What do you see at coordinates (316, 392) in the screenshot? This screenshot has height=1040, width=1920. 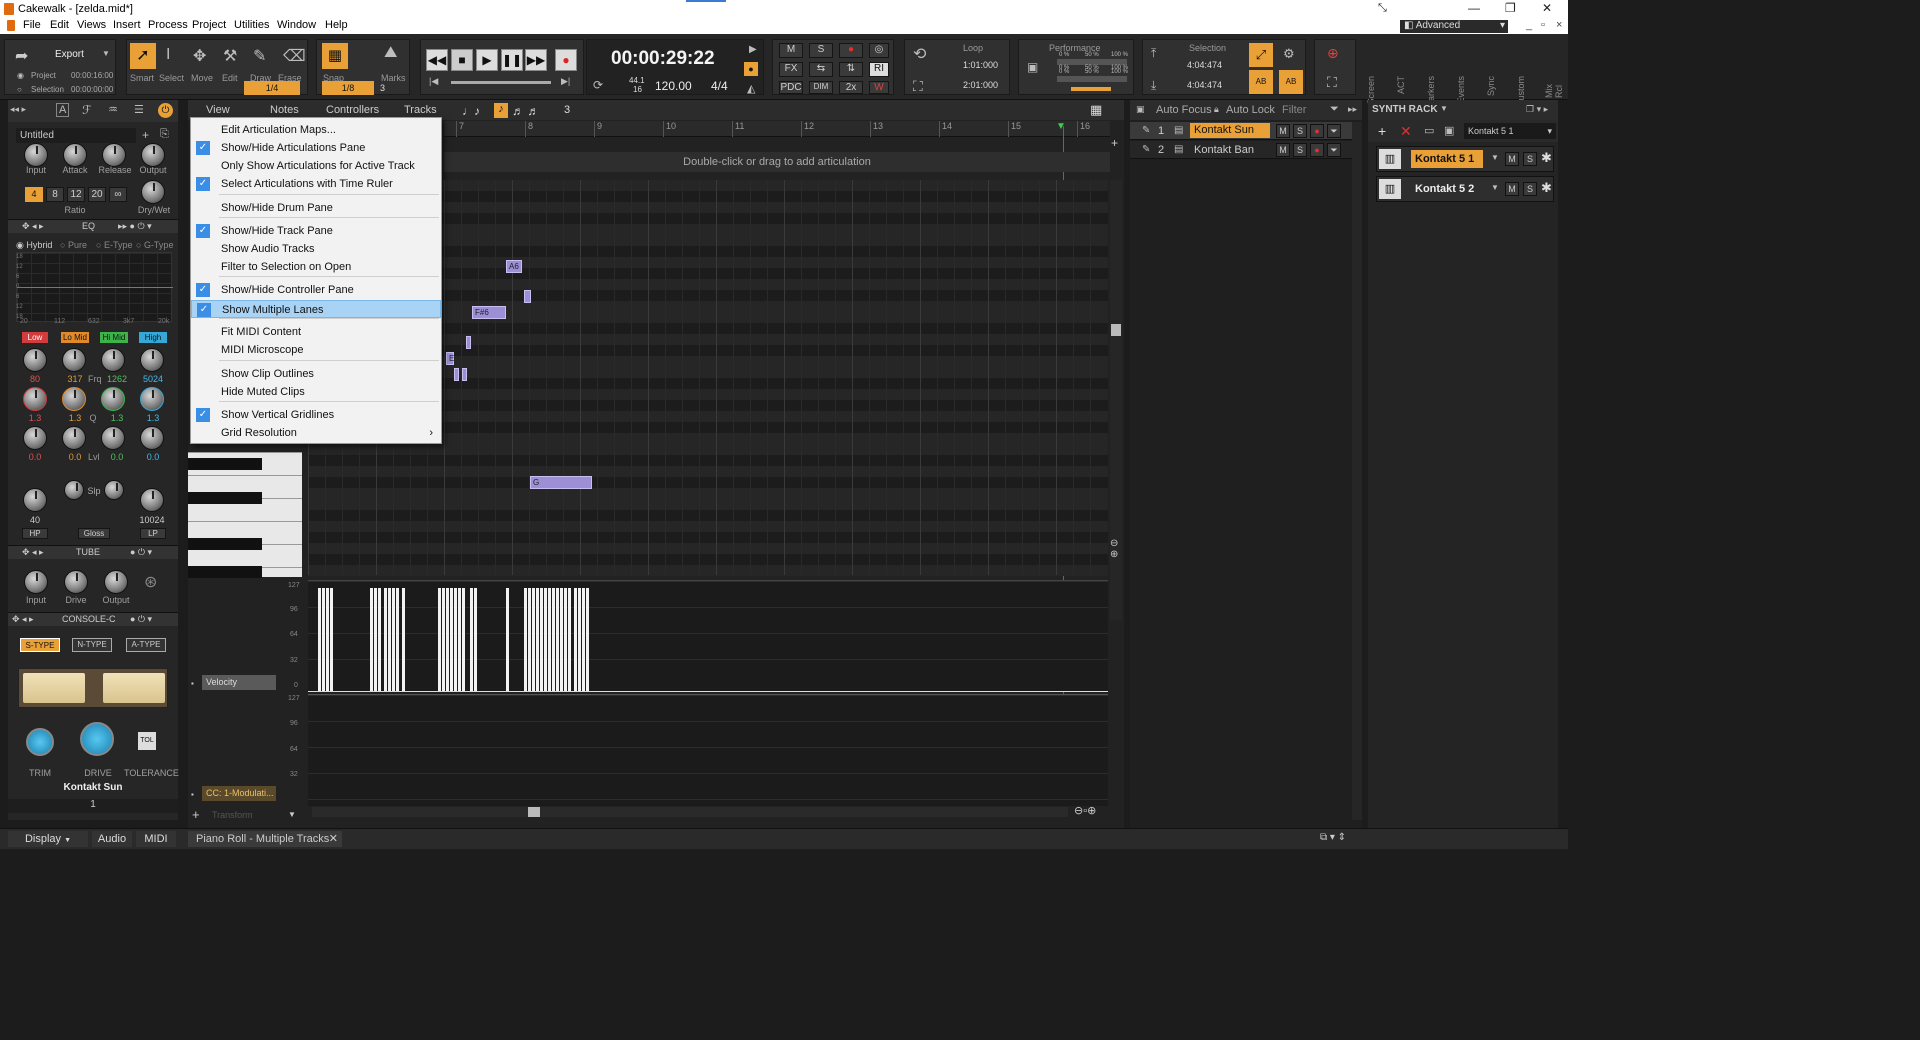 I see `menu-item-13: Hide Muted Clips` at bounding box center [316, 392].